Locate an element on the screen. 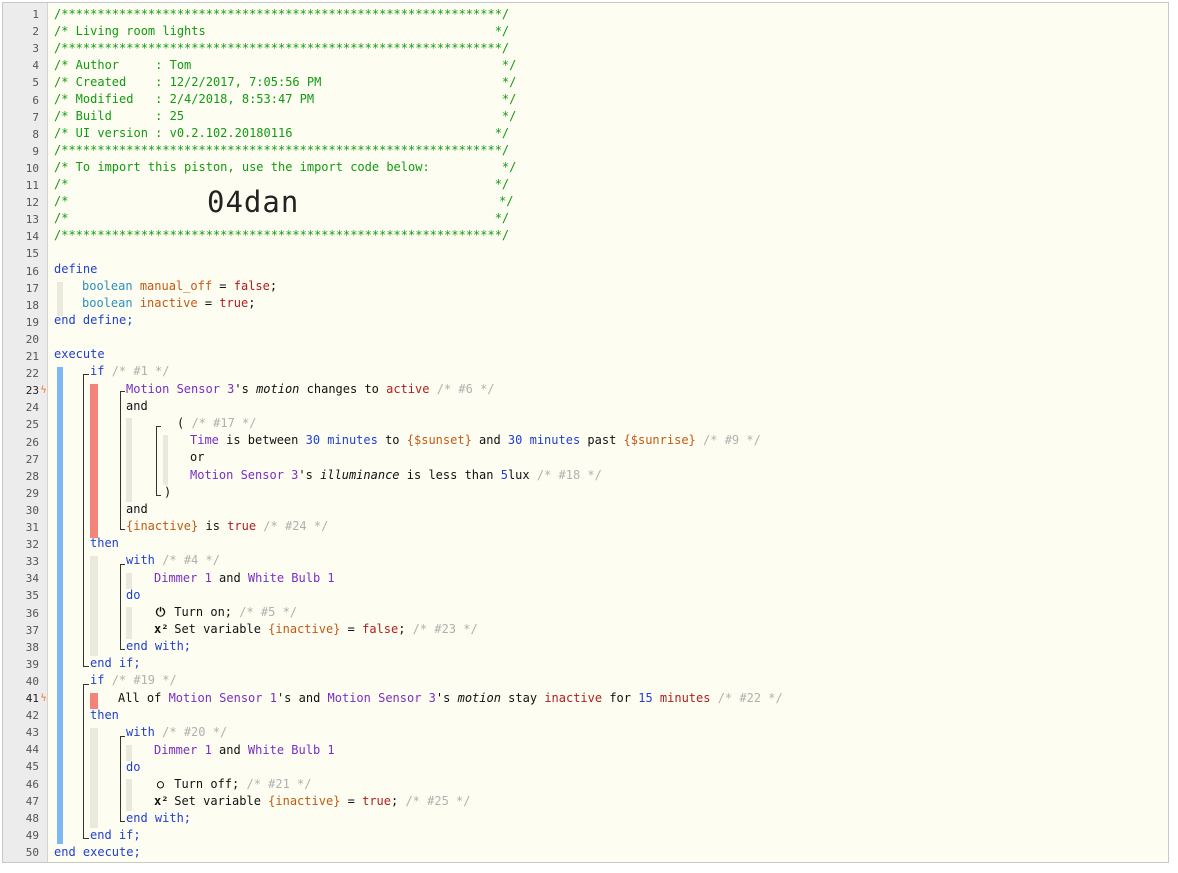 Image resolution: width=1178 pixels, height=873 pixels. if1-bracket is located at coordinates (86, 520).